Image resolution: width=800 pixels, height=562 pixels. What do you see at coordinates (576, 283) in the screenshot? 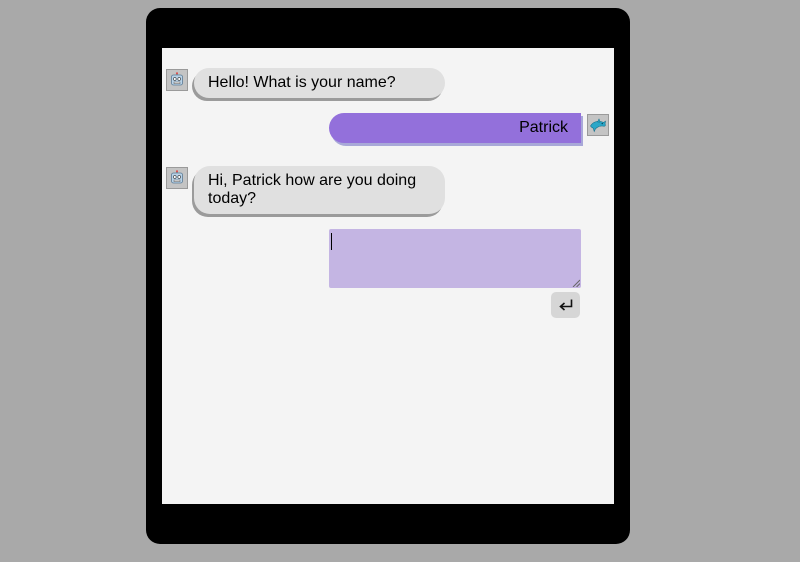
I see `resize-grip-icon` at bounding box center [576, 283].